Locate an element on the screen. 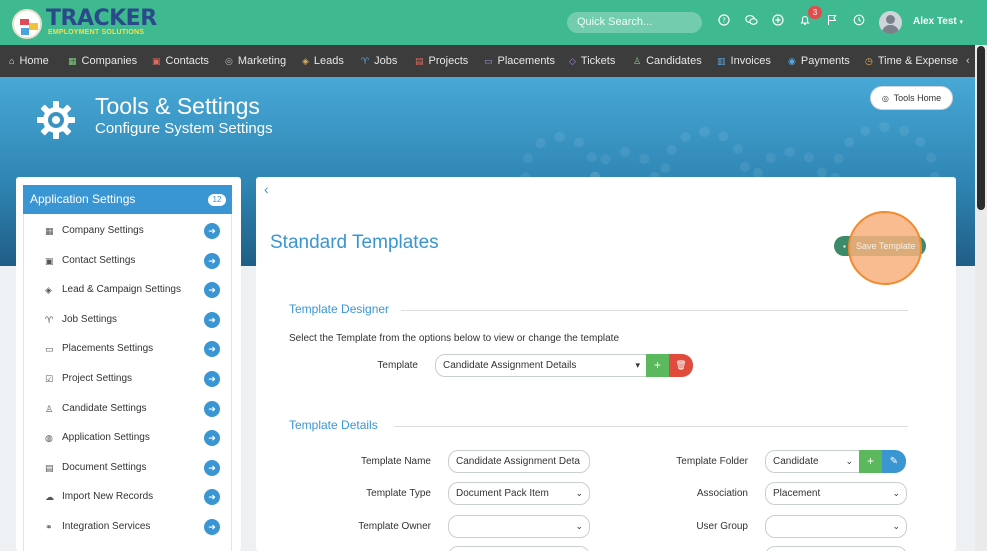 The image size is (987, 551). nav-more-icon: ‹ is located at coordinates (968, 61).